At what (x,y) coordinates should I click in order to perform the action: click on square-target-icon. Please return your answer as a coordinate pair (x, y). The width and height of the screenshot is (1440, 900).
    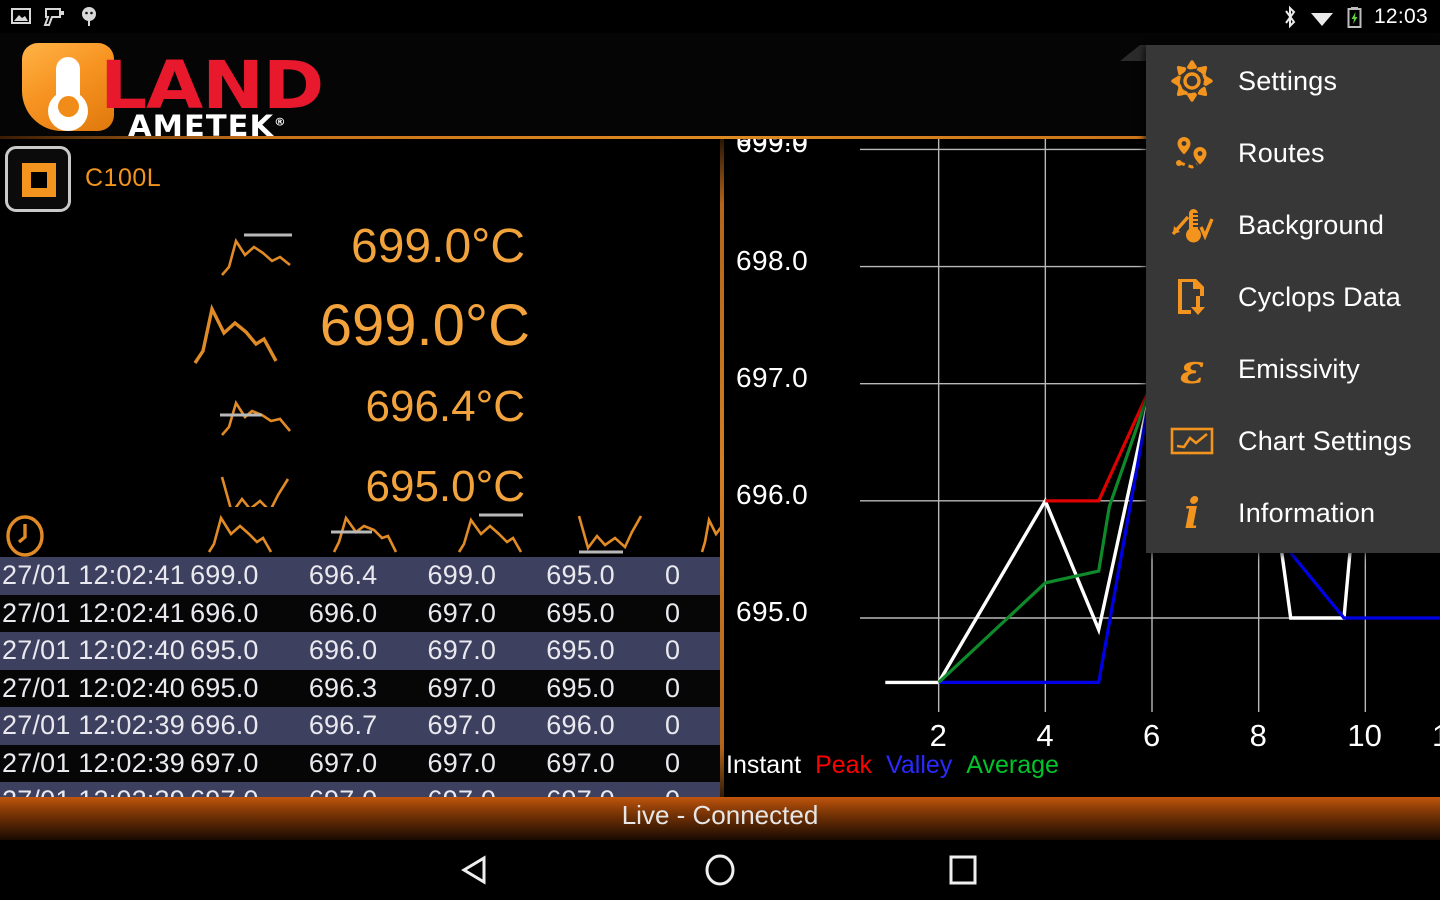
    Looking at the image, I should click on (39, 180).